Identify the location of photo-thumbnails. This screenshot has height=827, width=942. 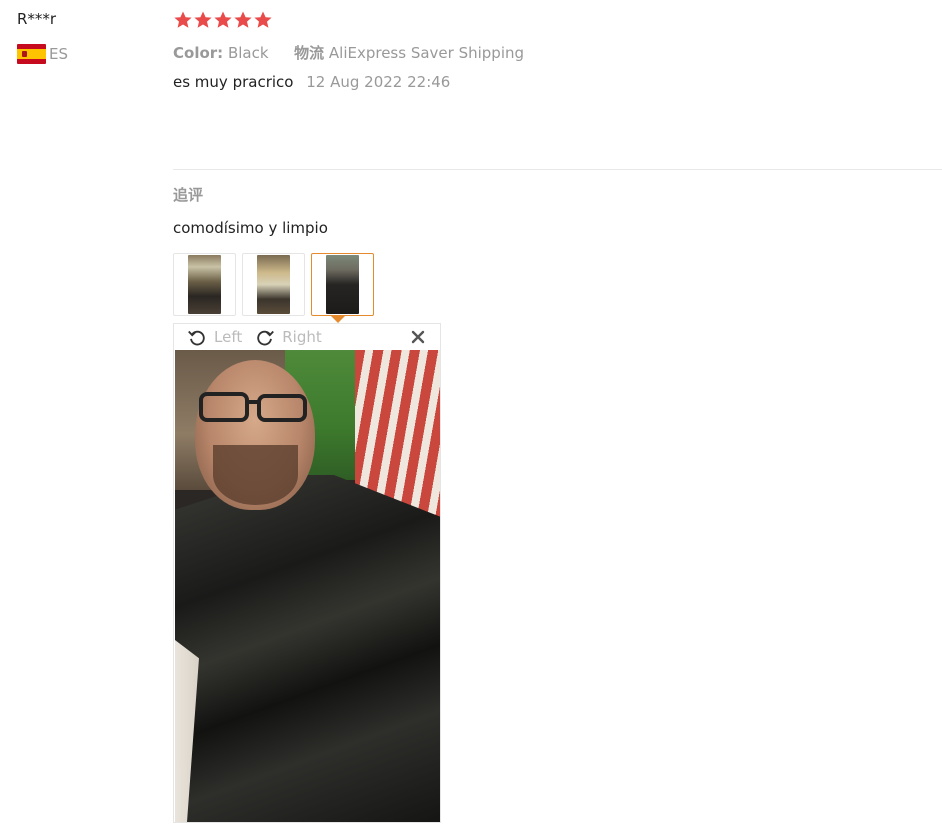
(273, 284).